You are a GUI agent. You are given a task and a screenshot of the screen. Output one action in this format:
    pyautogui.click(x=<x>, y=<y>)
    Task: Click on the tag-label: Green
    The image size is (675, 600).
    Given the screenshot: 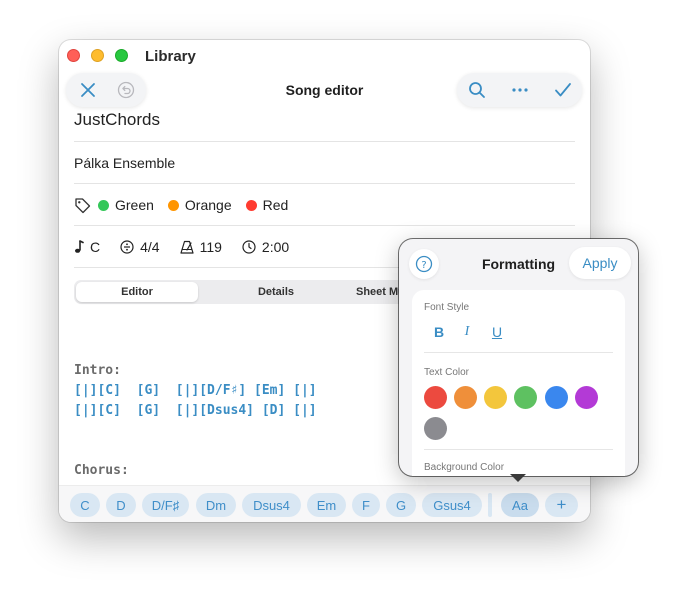 What is the action you would take?
    pyautogui.click(x=134, y=205)
    